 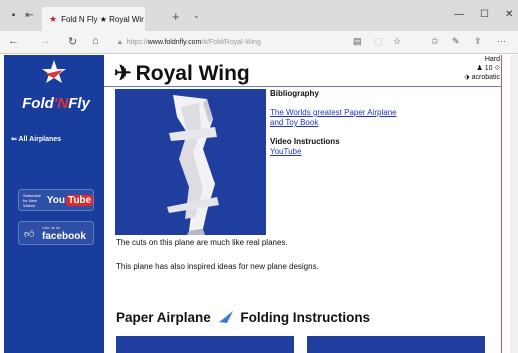 I want to click on tab-actions-icon: ⇤, so click(x=29, y=15).